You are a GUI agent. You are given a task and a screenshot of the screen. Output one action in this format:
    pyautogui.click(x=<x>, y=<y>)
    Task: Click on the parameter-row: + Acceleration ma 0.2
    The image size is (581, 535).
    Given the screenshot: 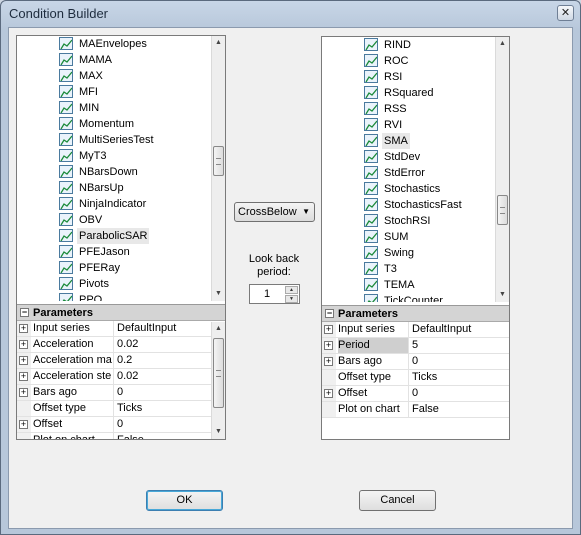 What is the action you would take?
    pyautogui.click(x=121, y=361)
    